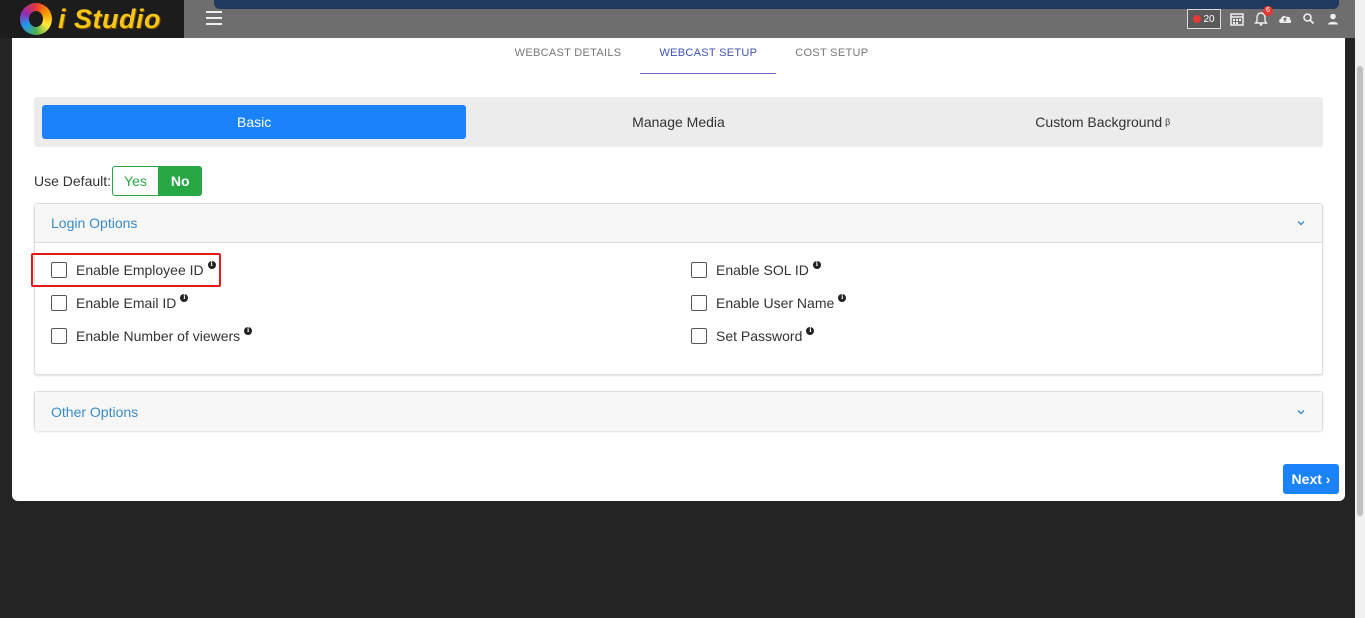 The width and height of the screenshot is (1365, 618). Describe the element at coordinates (1309, 19) in the screenshot. I see `search-icon` at that location.